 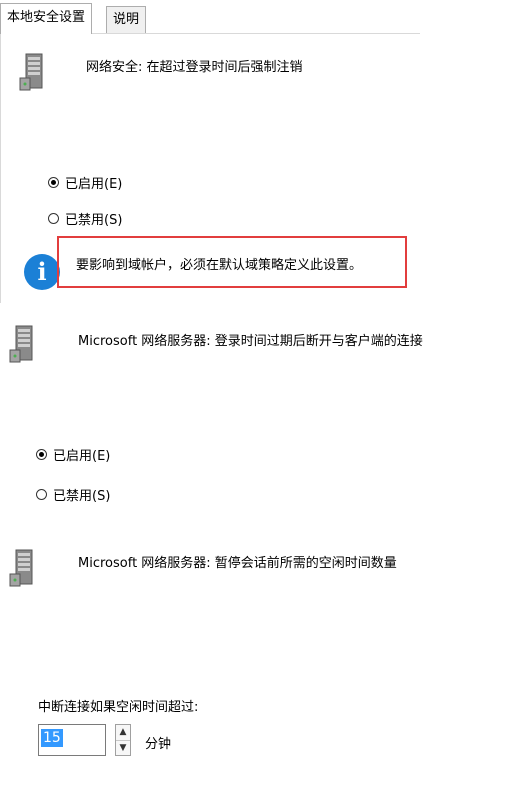 What do you see at coordinates (42, 272) in the screenshot?
I see `info-icon: i` at bounding box center [42, 272].